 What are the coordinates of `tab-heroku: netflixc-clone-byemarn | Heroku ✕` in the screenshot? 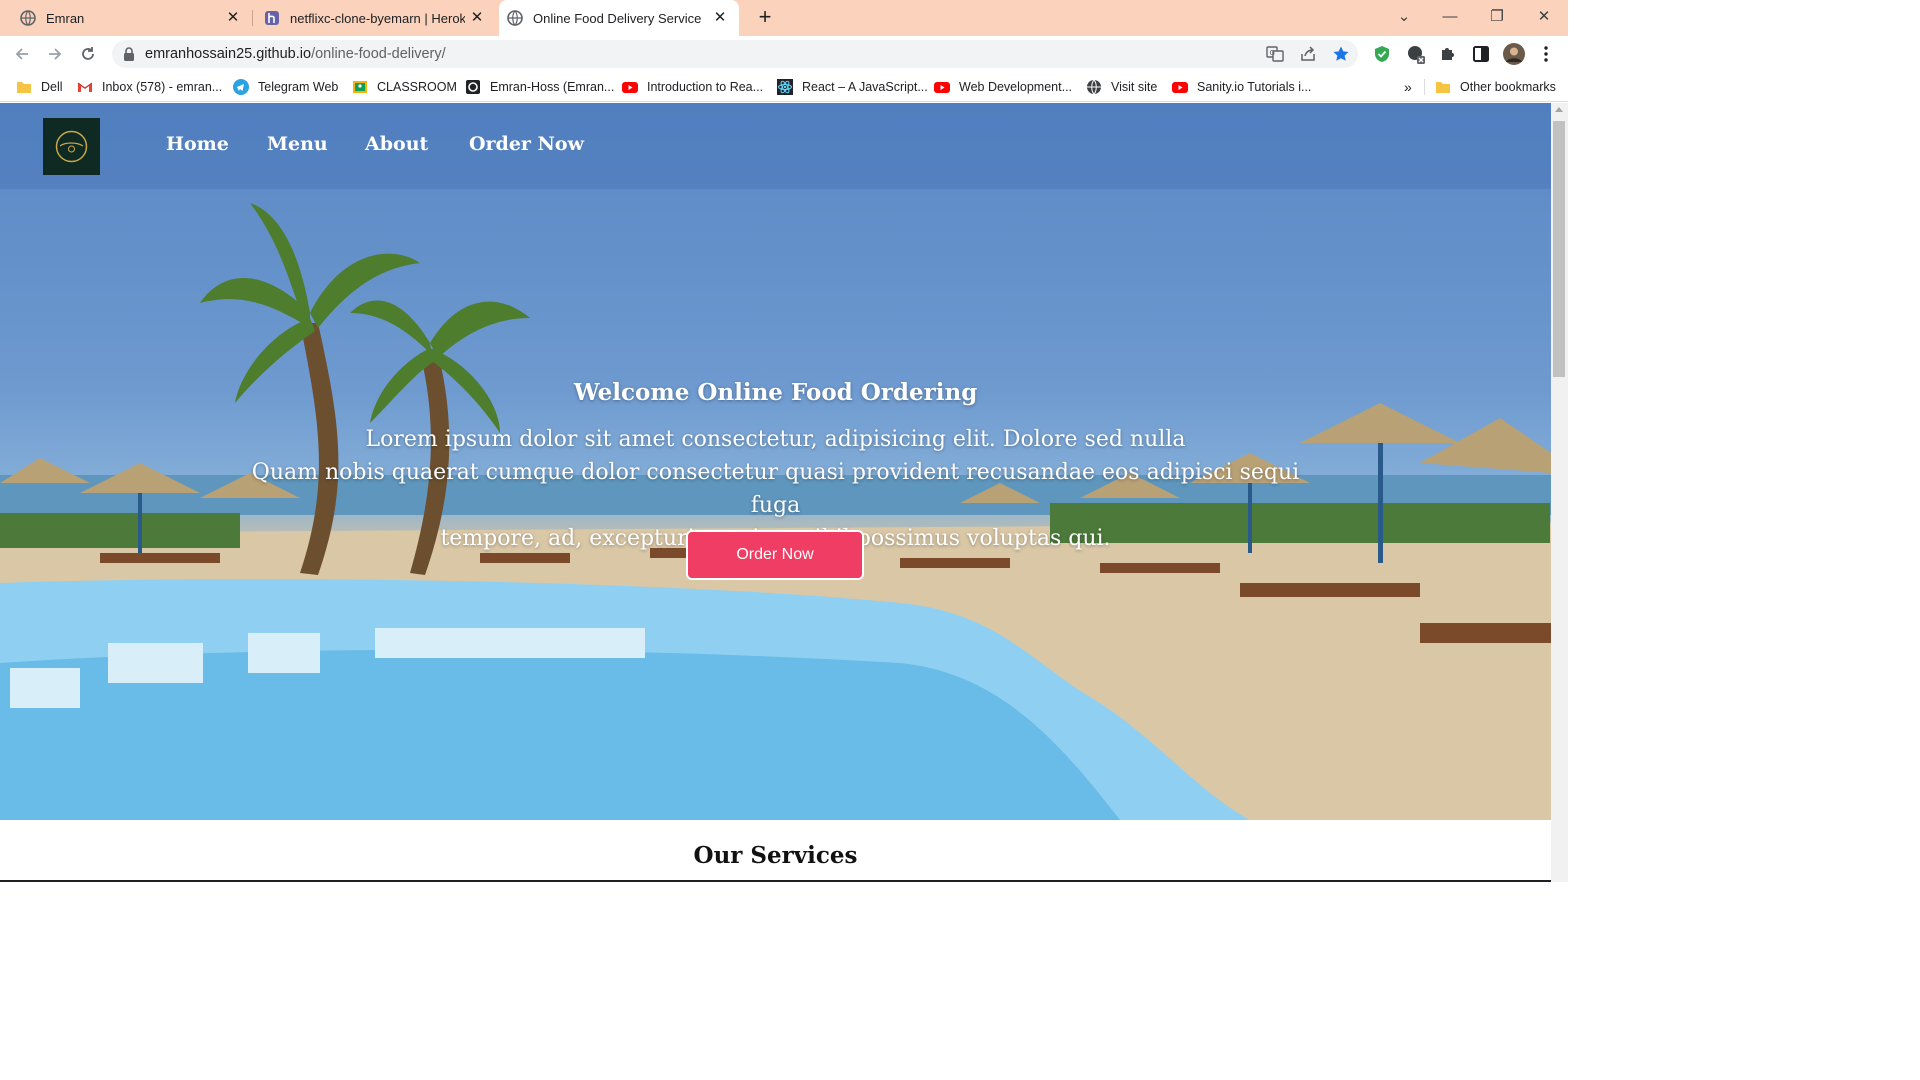 It's located at (376, 18).